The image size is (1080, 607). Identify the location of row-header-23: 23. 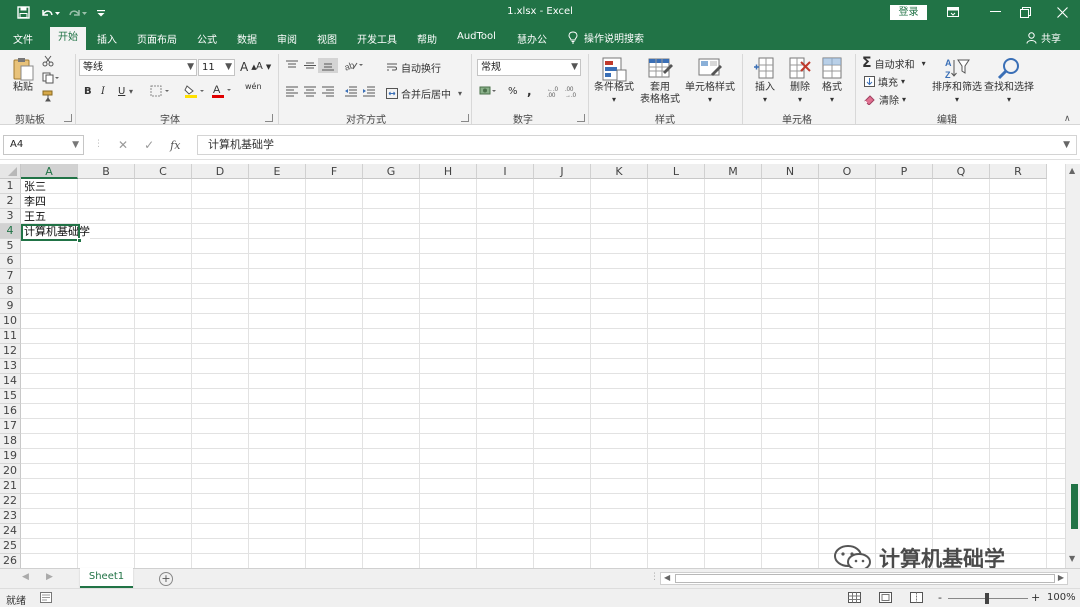
(10, 516).